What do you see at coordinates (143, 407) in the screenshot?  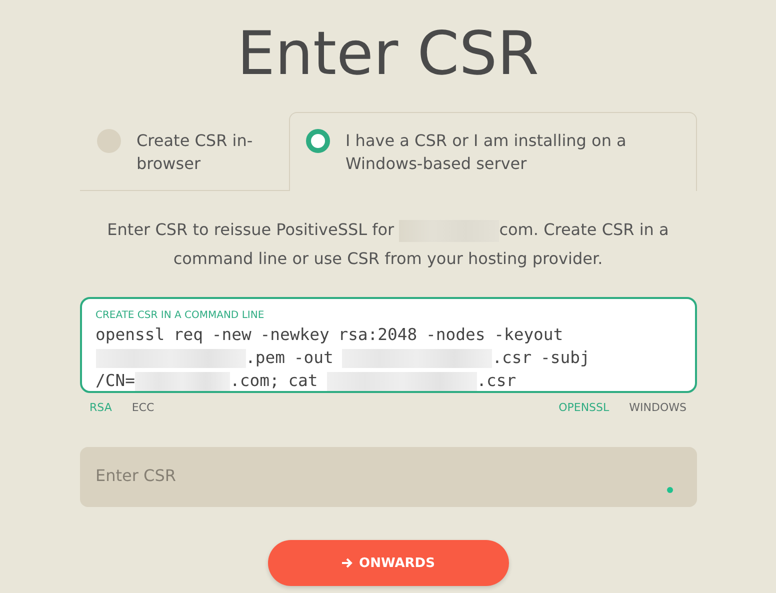 I see `key-type-tab: ECC` at bounding box center [143, 407].